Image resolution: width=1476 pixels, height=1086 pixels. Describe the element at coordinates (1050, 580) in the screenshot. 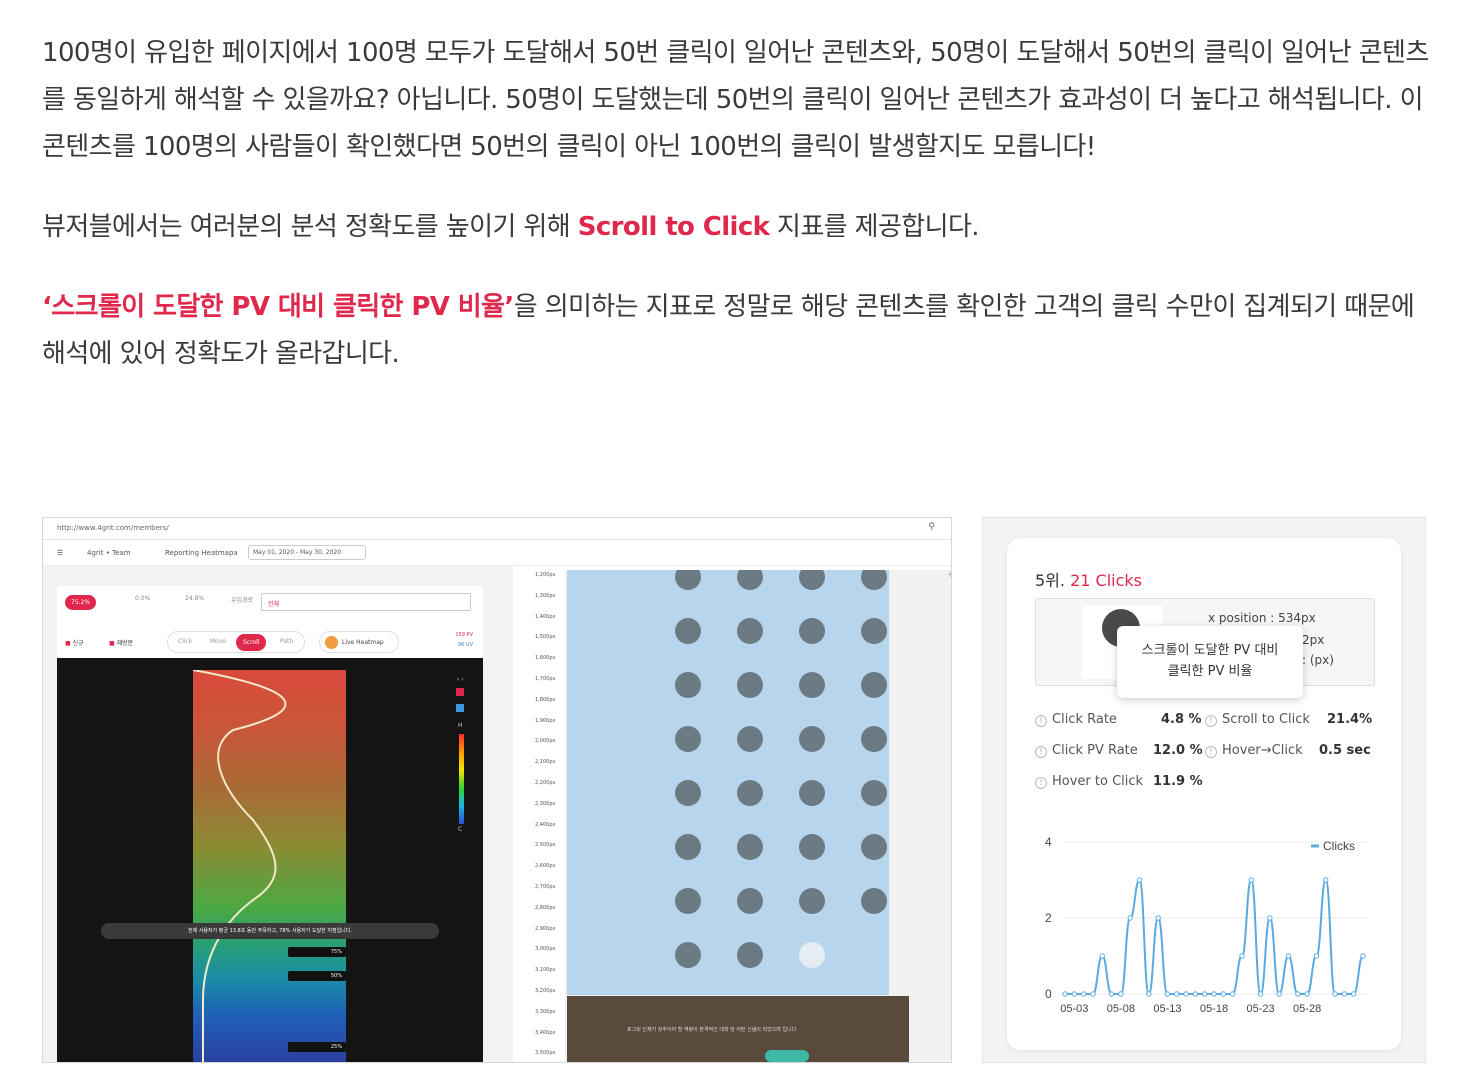

I see `rank-prefix: 5위.` at that location.